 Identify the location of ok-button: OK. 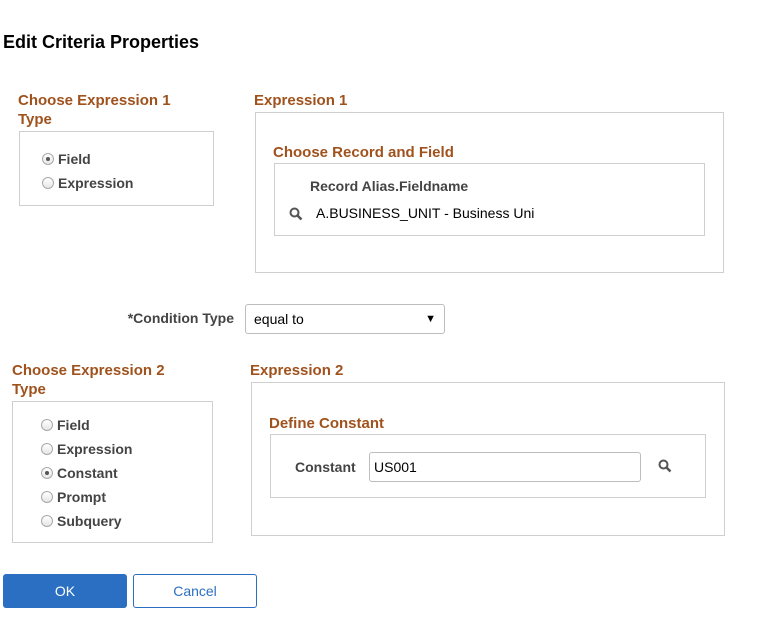
(65, 591).